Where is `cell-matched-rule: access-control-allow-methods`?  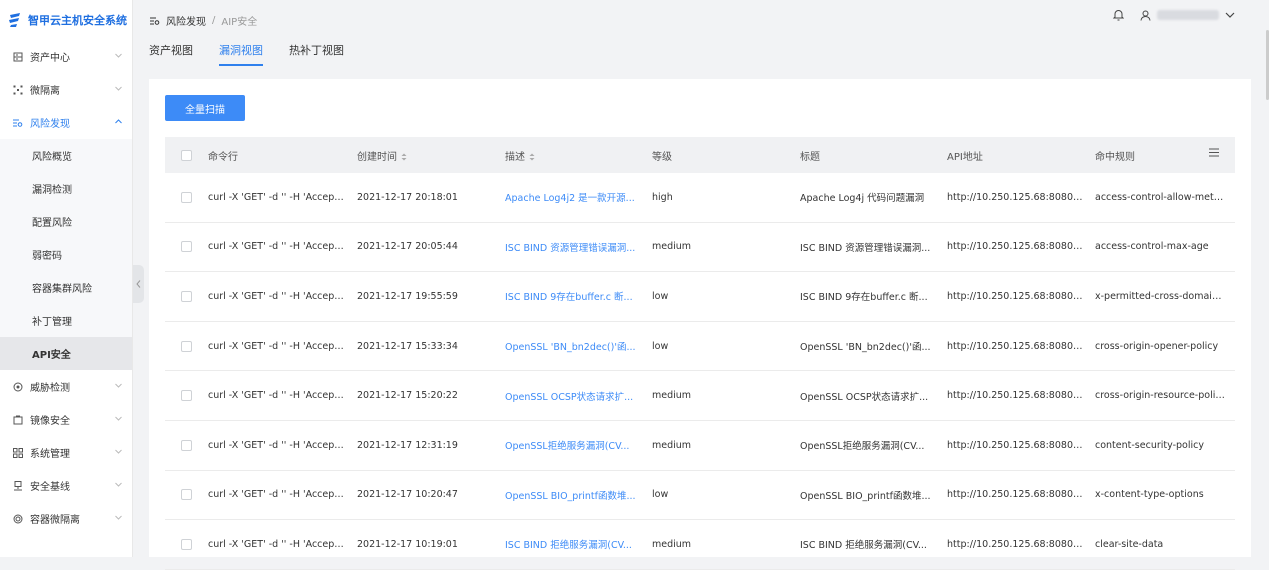 cell-matched-rule: access-control-allow-methods is located at coordinates (1165, 197).